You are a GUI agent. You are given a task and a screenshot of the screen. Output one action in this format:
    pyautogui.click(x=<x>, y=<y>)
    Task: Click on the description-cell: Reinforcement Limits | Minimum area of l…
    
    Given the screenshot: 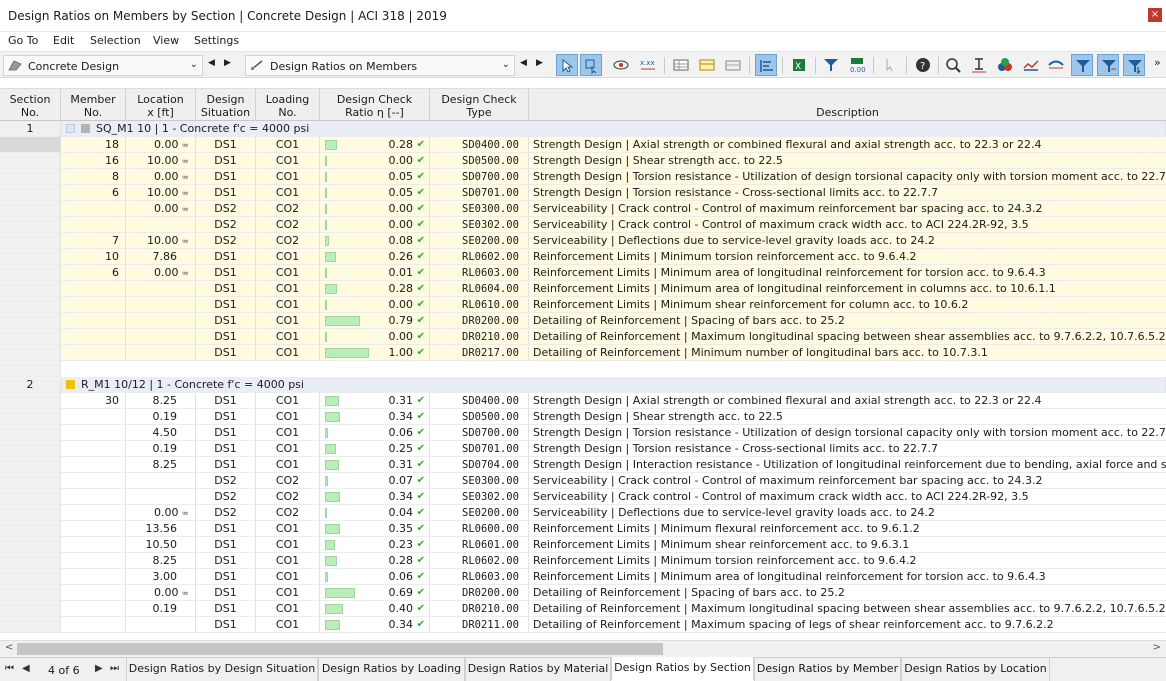 What is the action you would take?
    pyautogui.click(x=847, y=273)
    